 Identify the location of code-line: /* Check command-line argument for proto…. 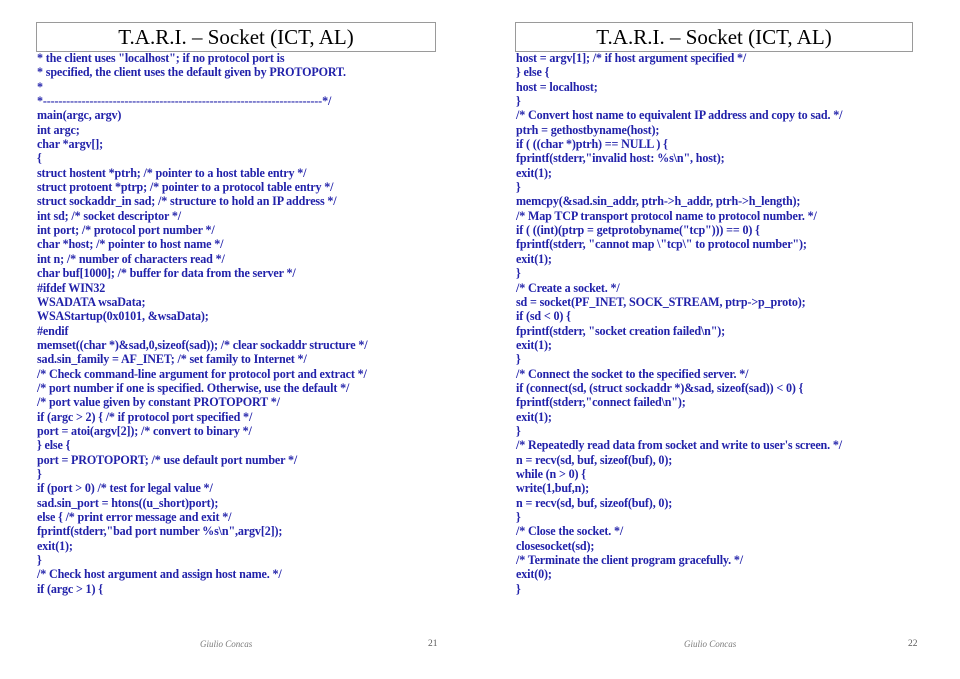
(202, 373).